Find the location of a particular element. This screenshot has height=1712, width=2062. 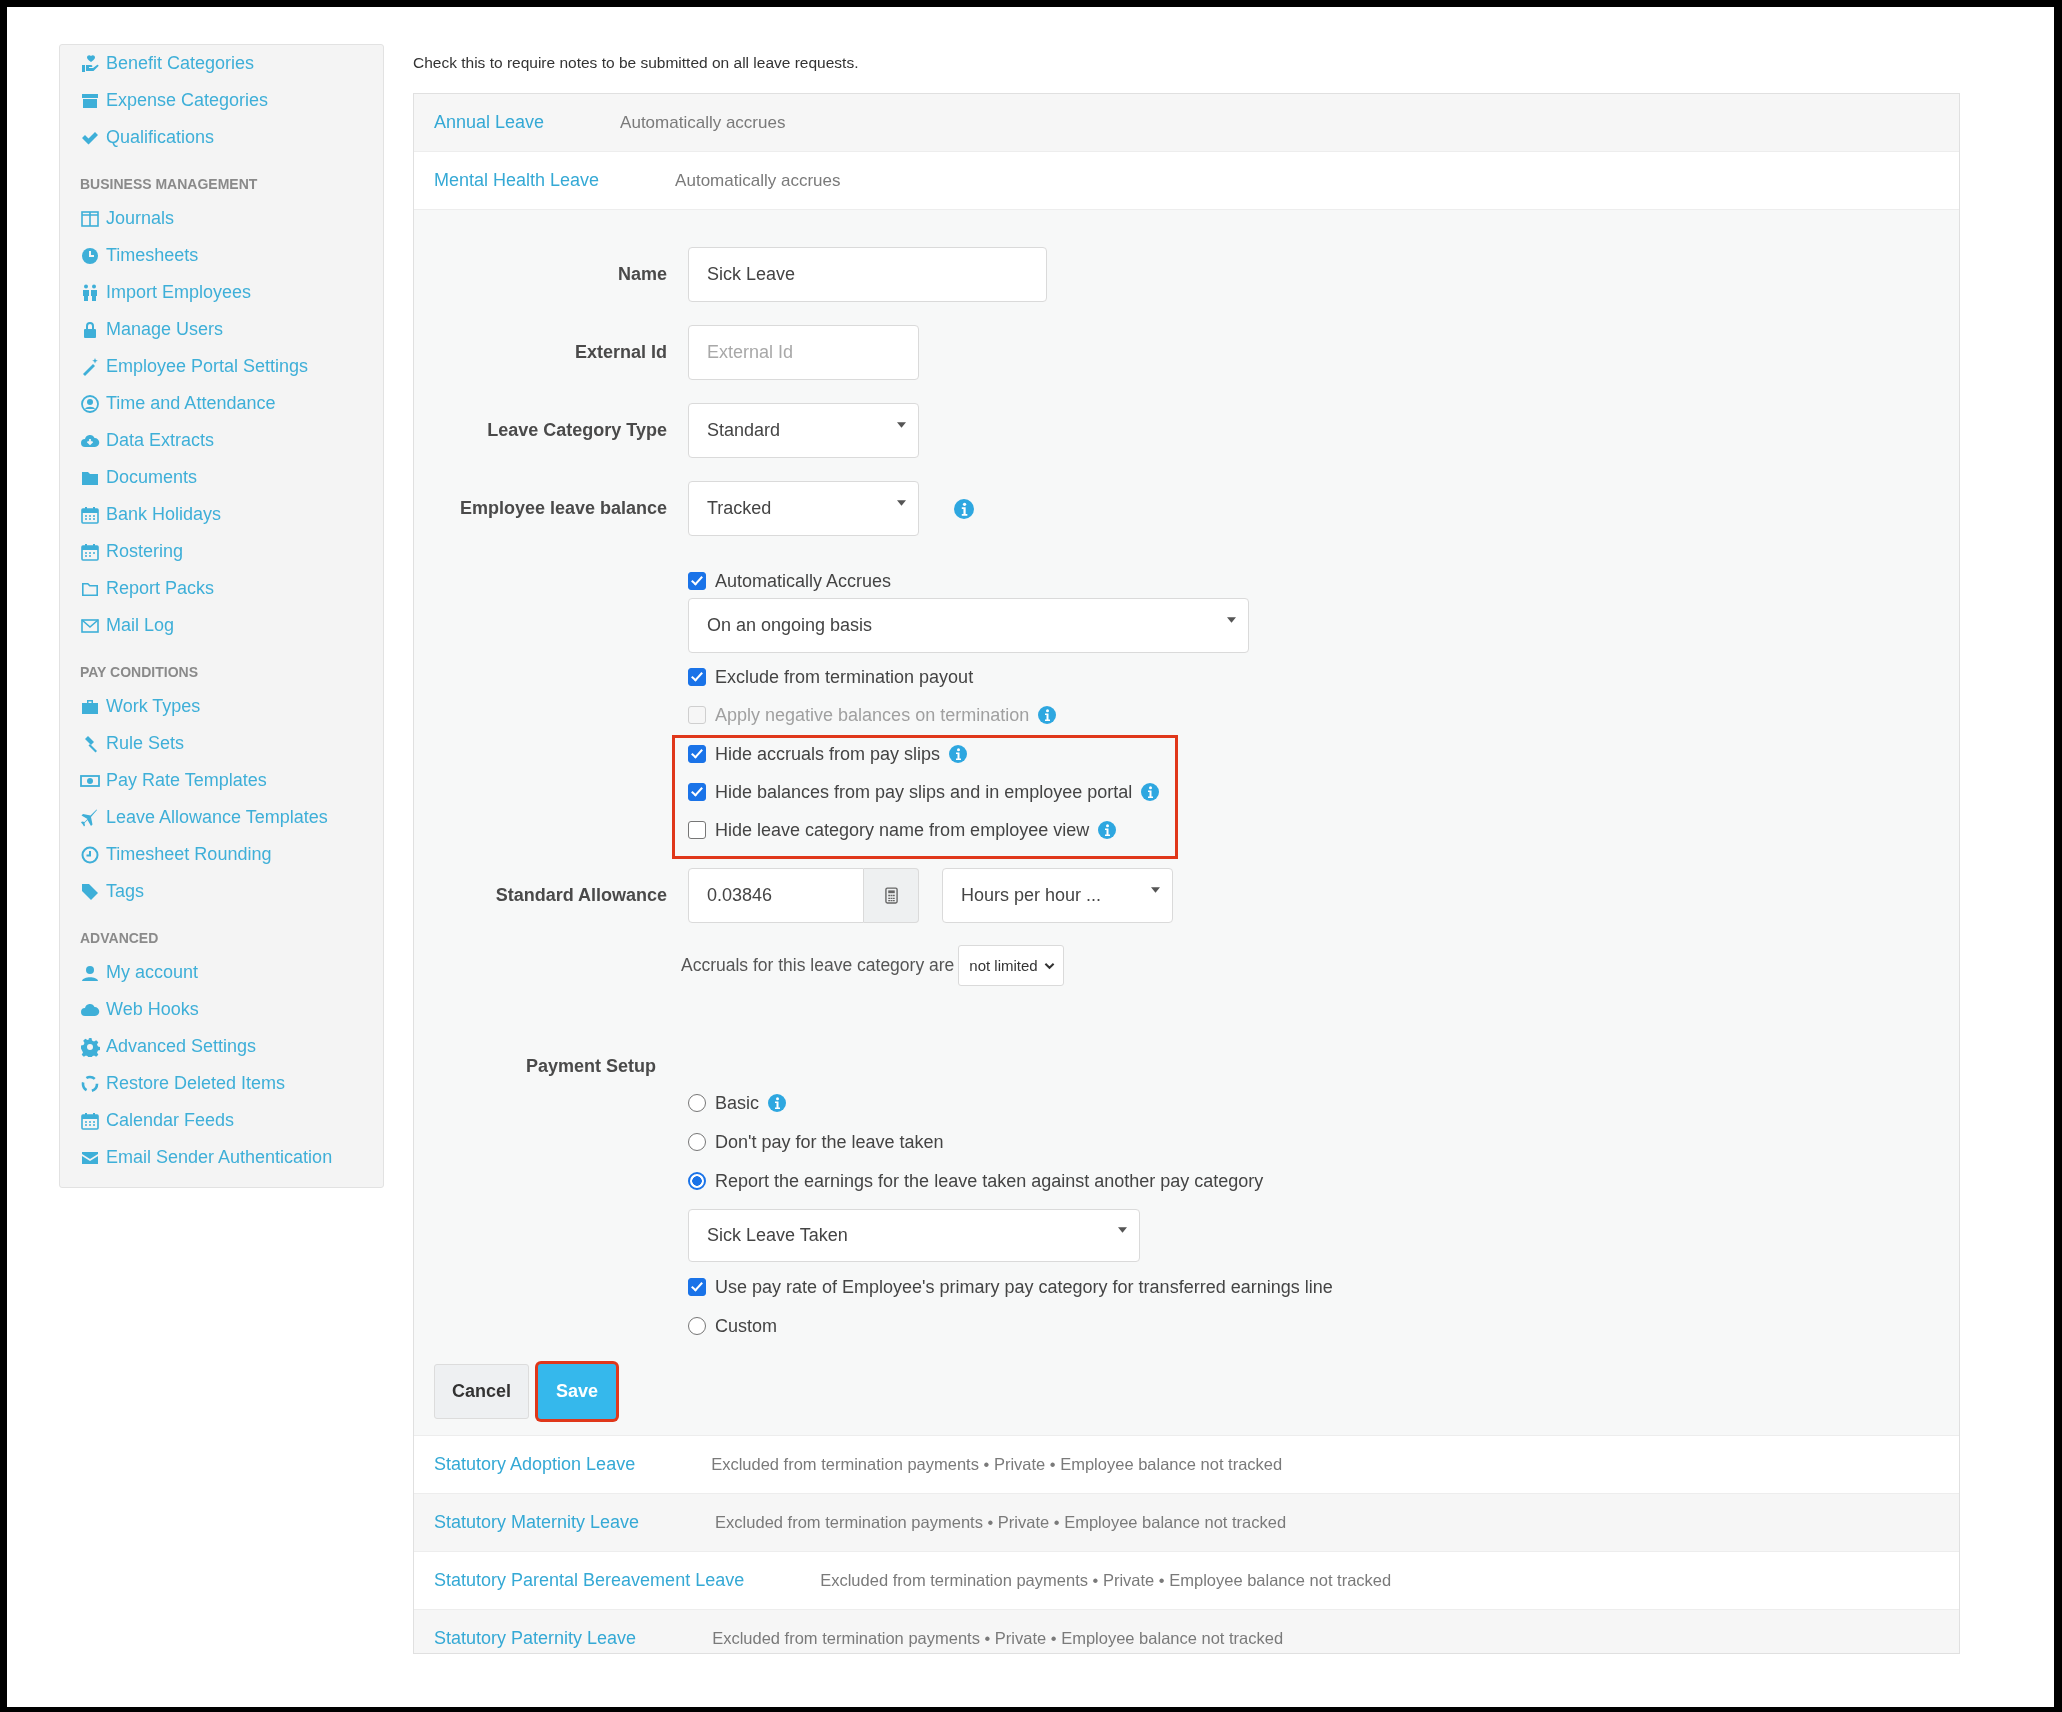

sidebar-item: Expense Categories is located at coordinates (174, 100).